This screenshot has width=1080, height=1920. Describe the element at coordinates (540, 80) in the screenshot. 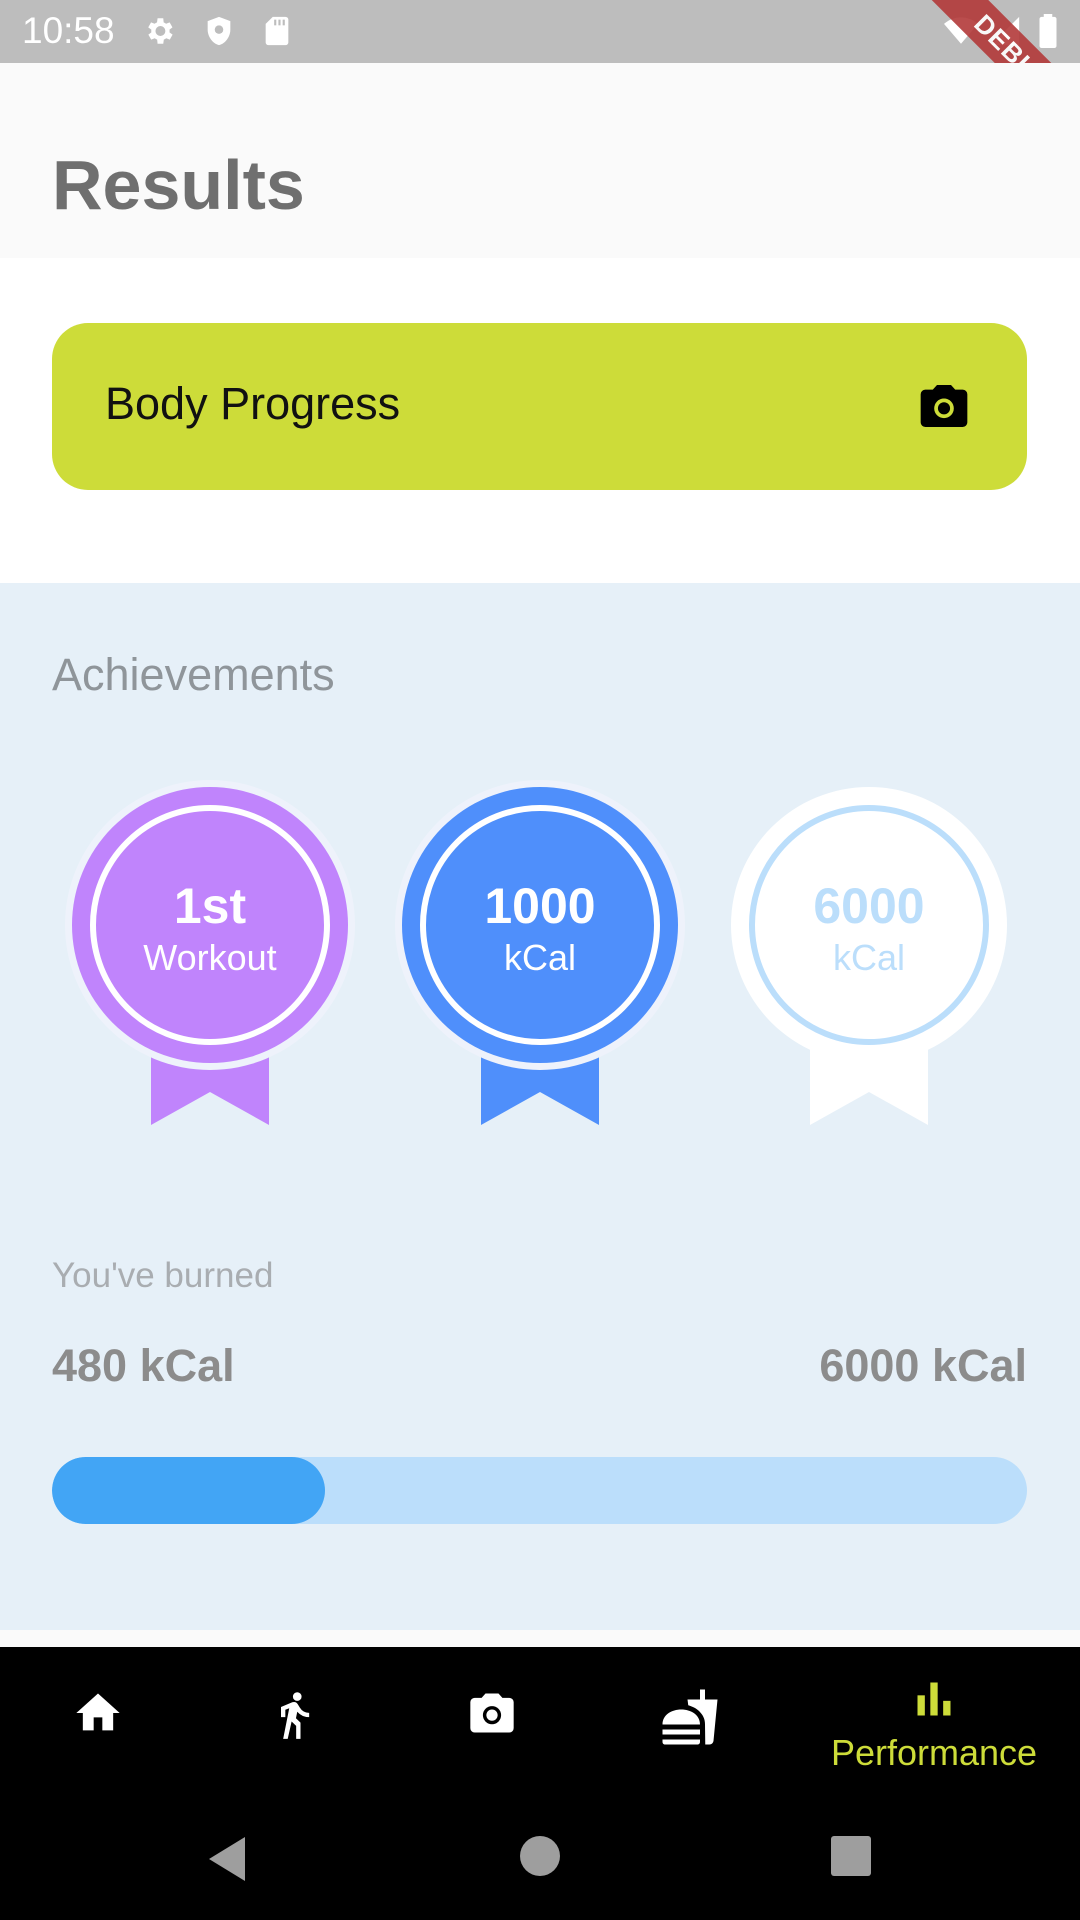

I see `status-bar: 10:58 DEBUG` at that location.